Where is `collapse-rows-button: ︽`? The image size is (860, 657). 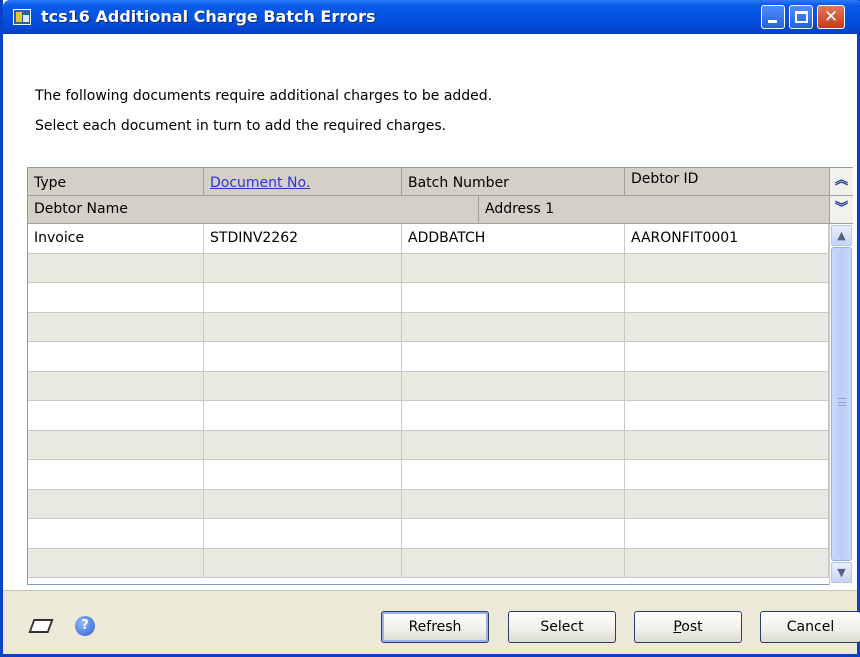
collapse-rows-button: ︽ is located at coordinates (841, 182).